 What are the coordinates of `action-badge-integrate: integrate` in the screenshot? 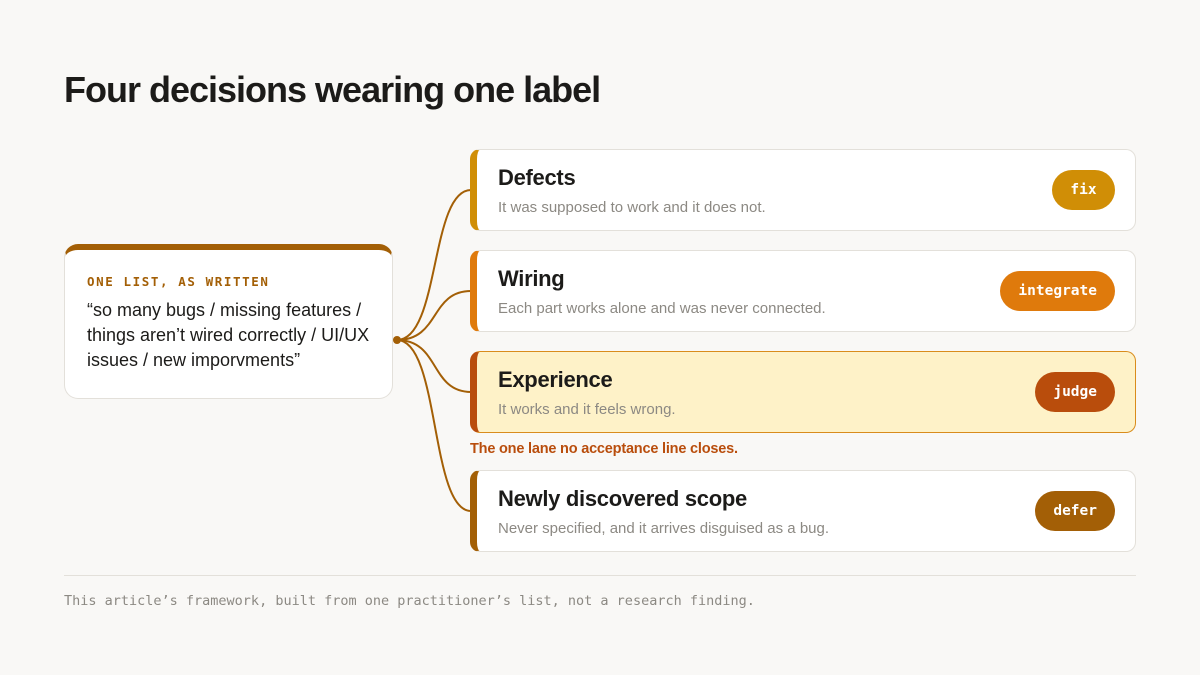 It's located at (1057, 291).